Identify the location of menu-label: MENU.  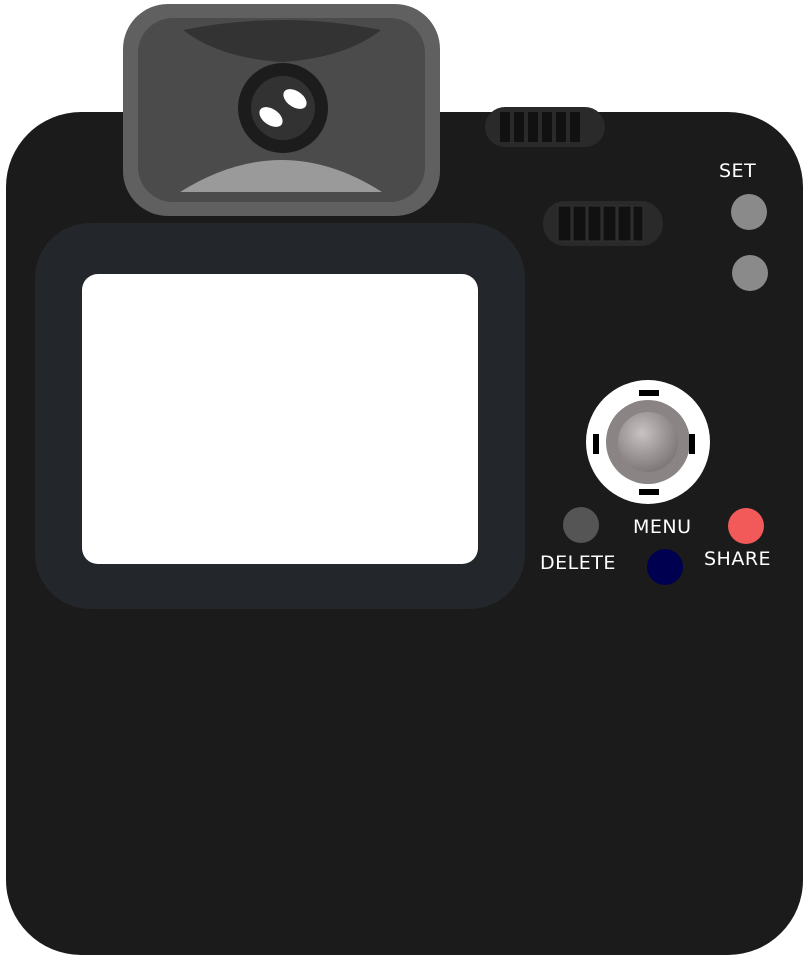
(662, 527).